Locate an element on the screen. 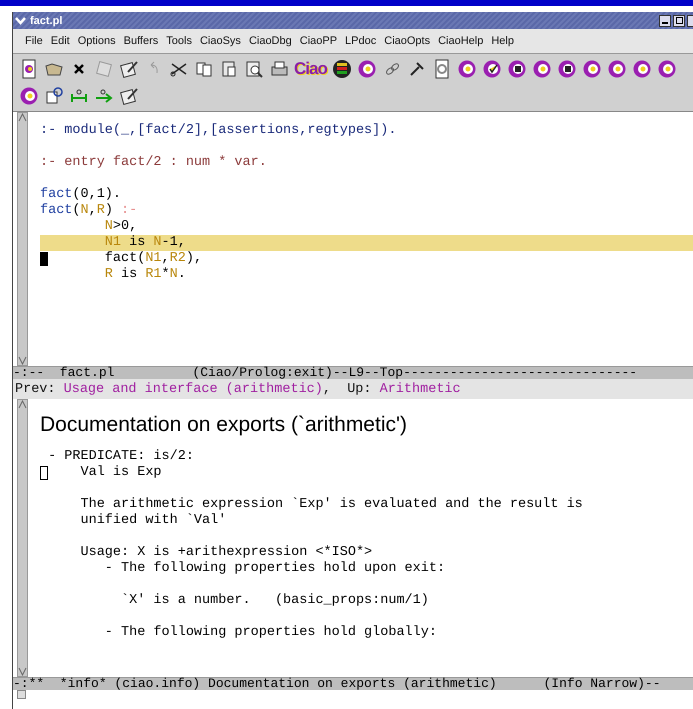 The image size is (693, 709). minimize-button is located at coordinates (665, 20).